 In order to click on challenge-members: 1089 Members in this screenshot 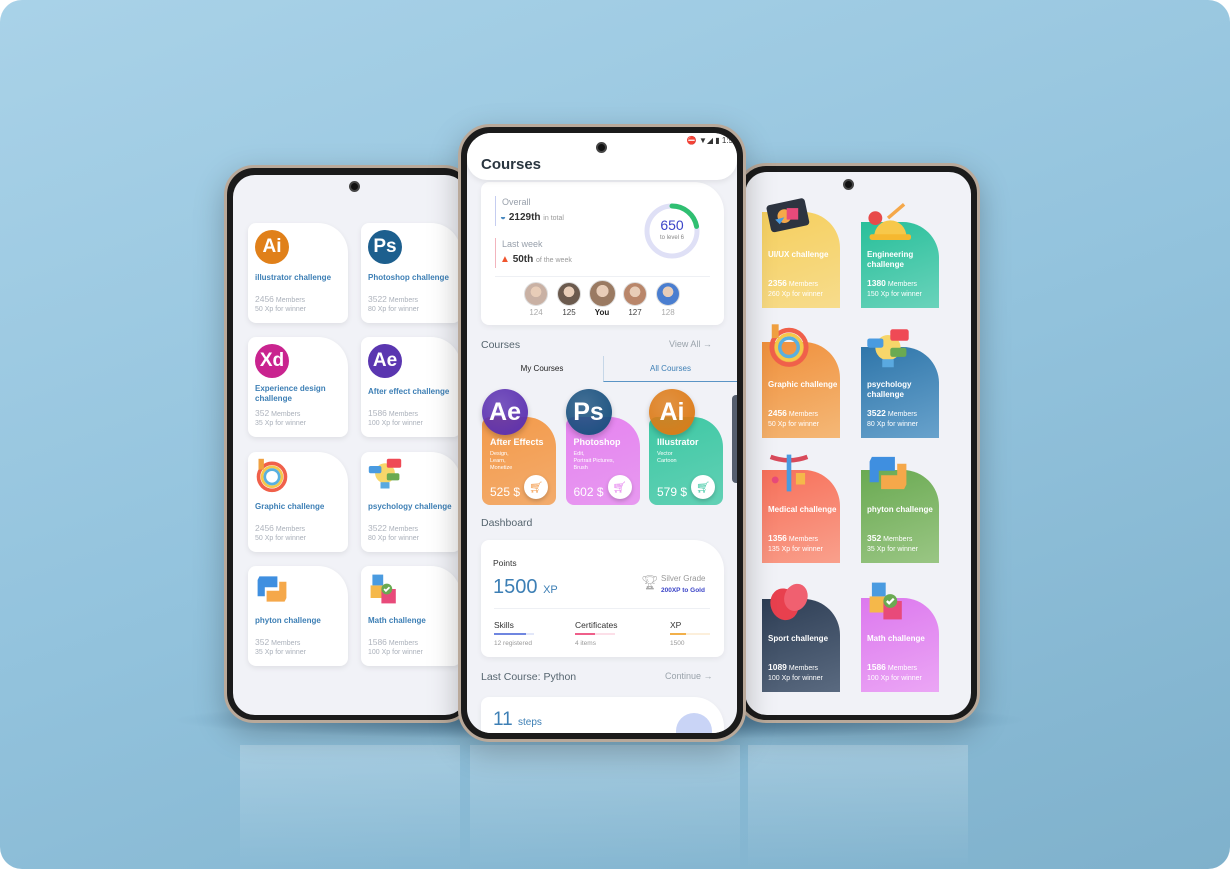, I will do `click(793, 668)`.